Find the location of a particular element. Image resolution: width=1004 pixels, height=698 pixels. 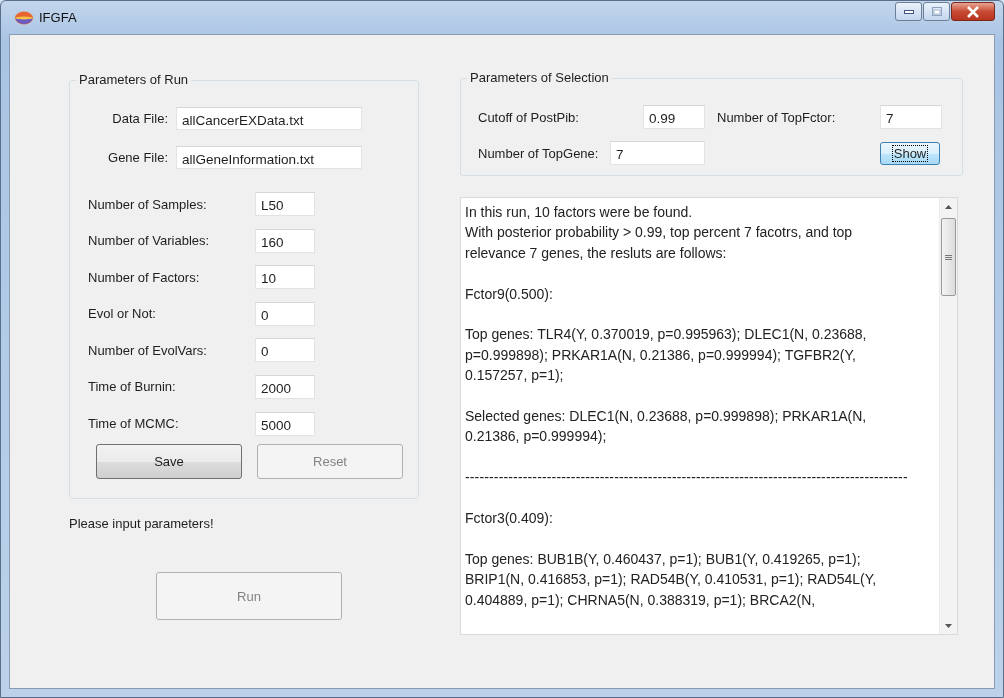

minimize-icon is located at coordinates (908, 11).